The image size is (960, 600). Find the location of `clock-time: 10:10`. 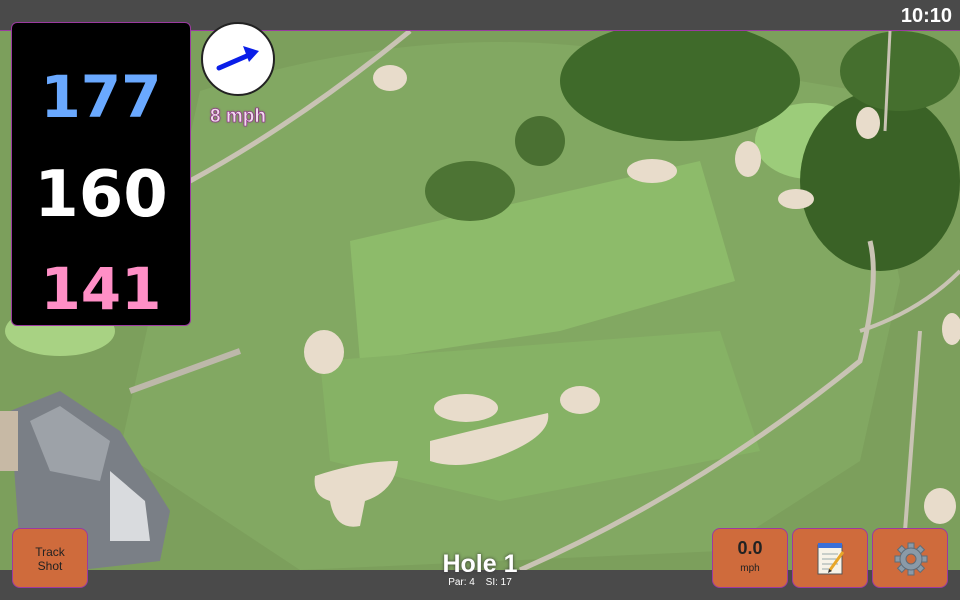

clock-time: 10:10 is located at coordinates (926, 16).